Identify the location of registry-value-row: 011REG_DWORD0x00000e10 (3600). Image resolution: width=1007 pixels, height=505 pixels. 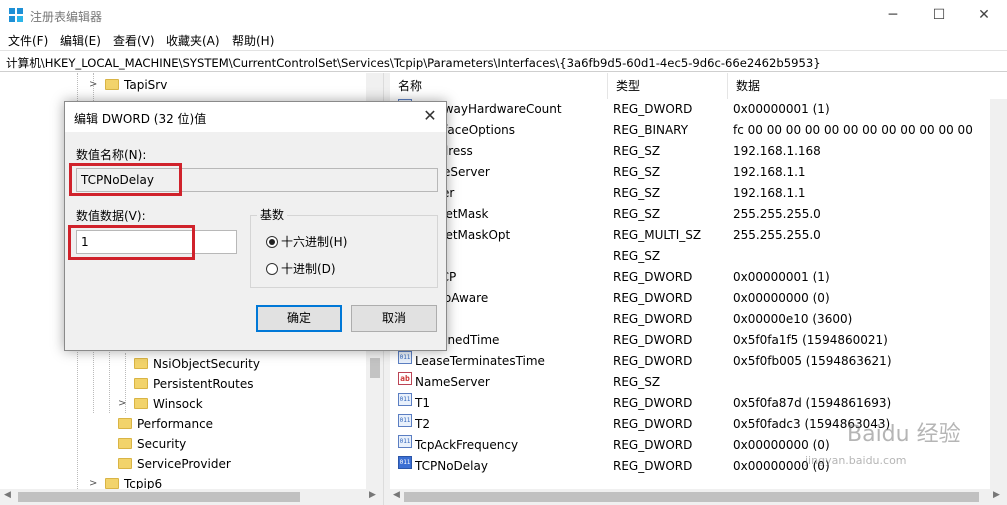
(698, 319).